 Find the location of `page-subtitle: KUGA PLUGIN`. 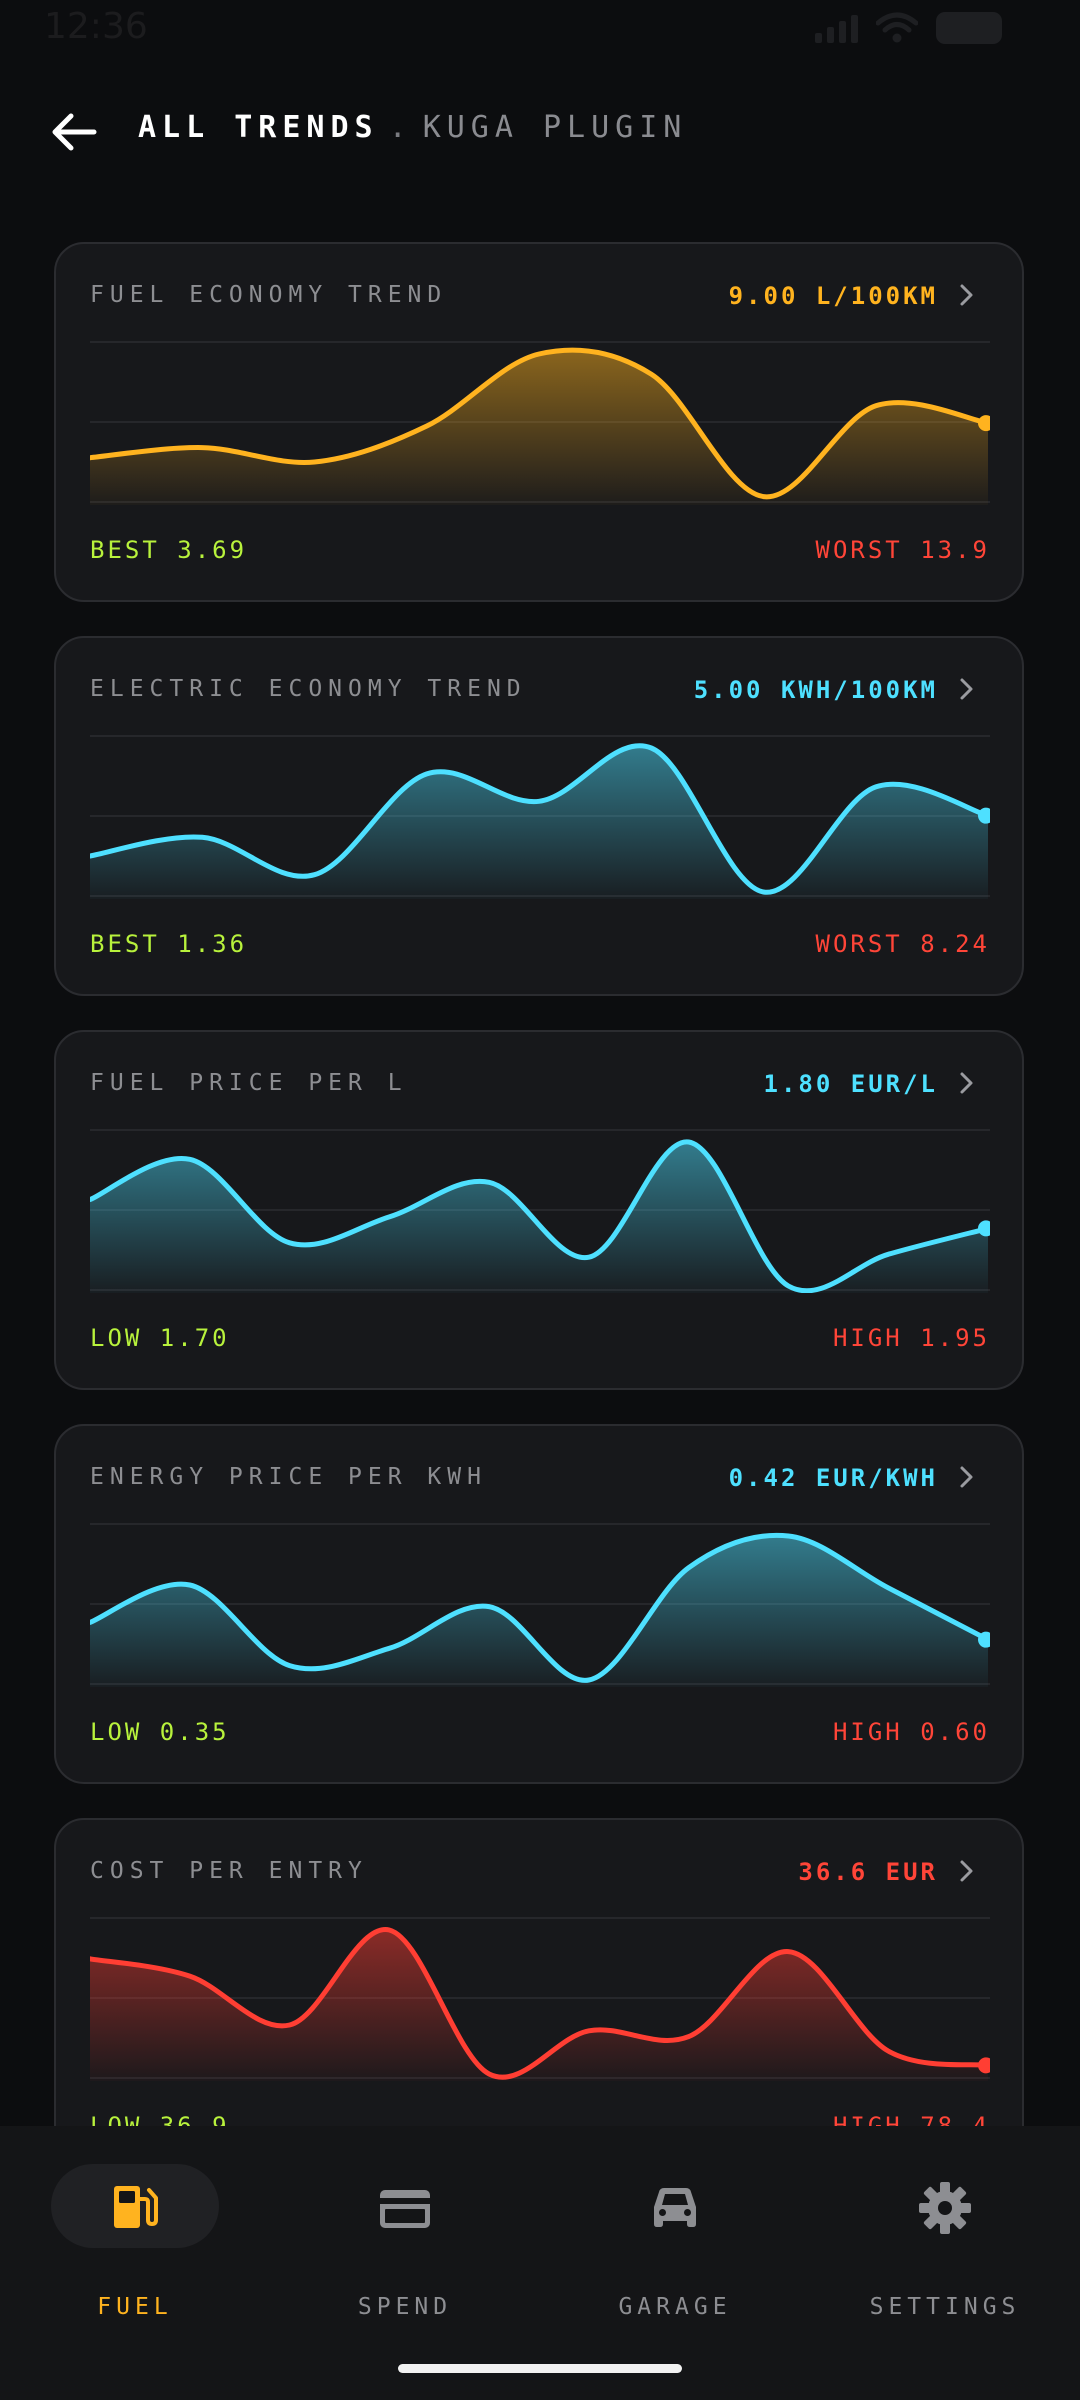

page-subtitle: KUGA PLUGIN is located at coordinates (555, 127).